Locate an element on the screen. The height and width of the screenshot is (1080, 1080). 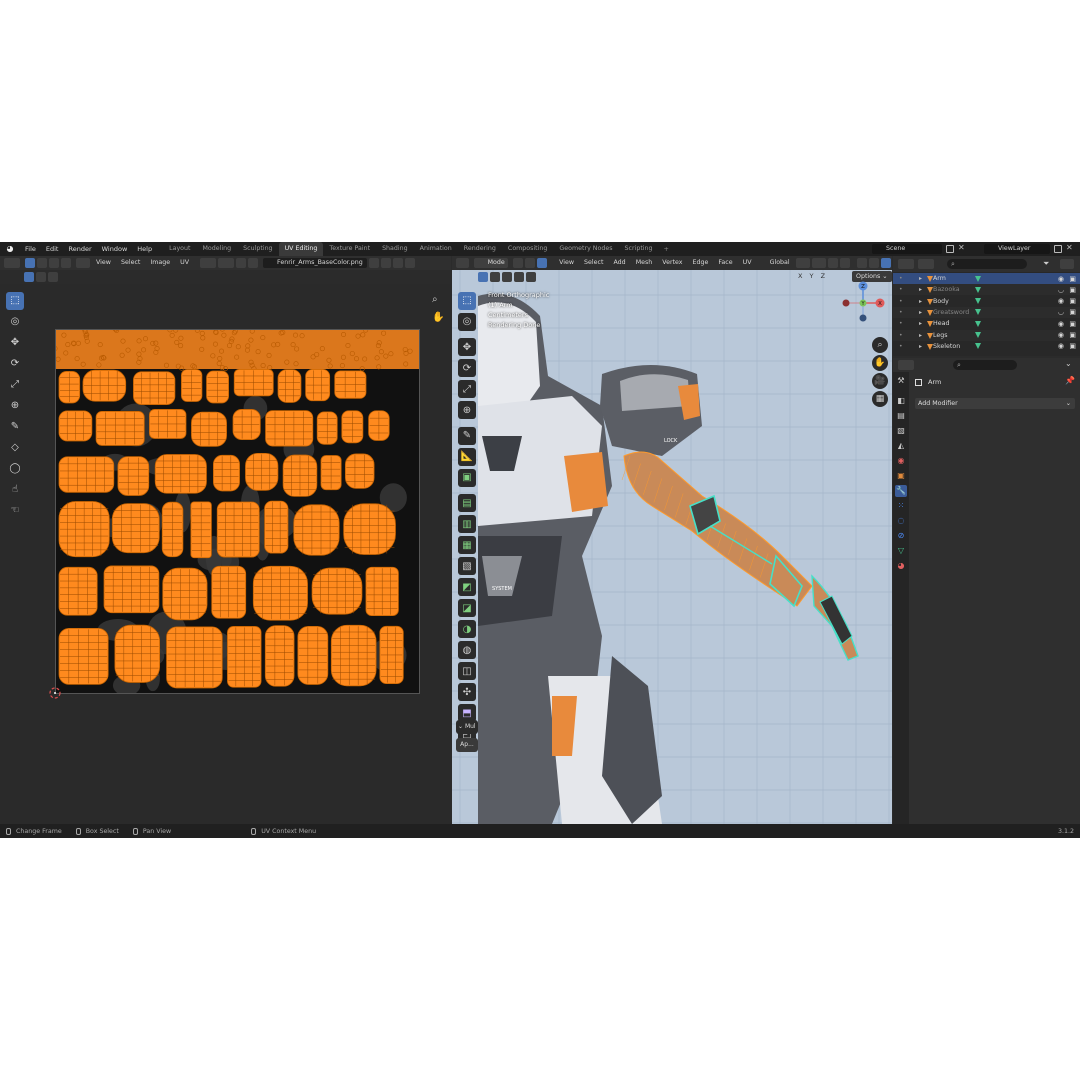
vp-scale-tool-icon: ⤢ is located at coordinates (467, 389).